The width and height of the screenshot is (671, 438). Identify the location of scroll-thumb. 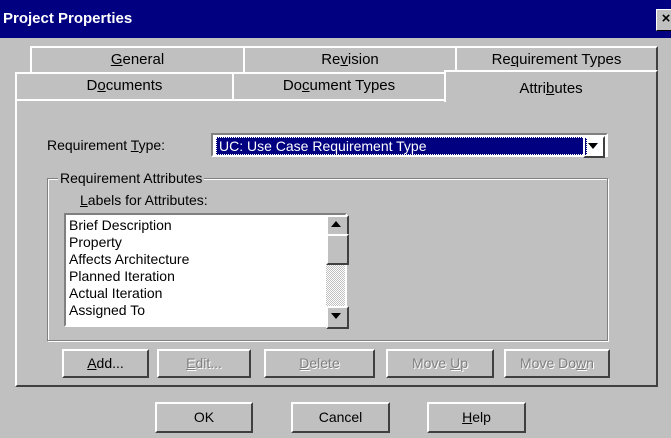
(337, 249).